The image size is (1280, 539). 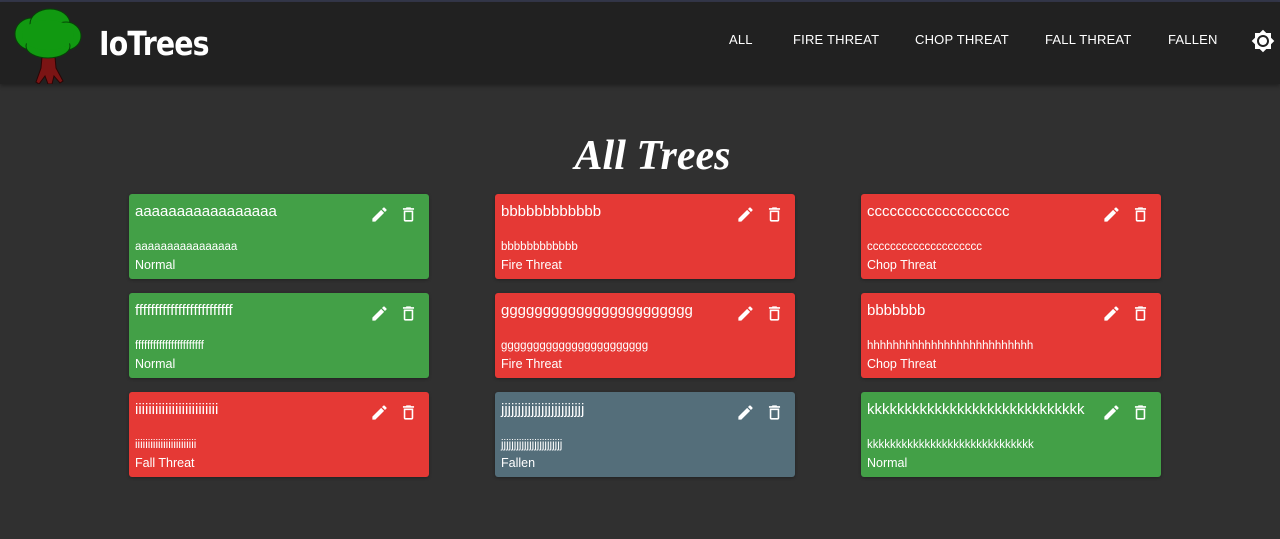 I want to click on tree-card-description: iiiiiiiiiiiiiiiiiiiiiiii, so click(x=166, y=445).